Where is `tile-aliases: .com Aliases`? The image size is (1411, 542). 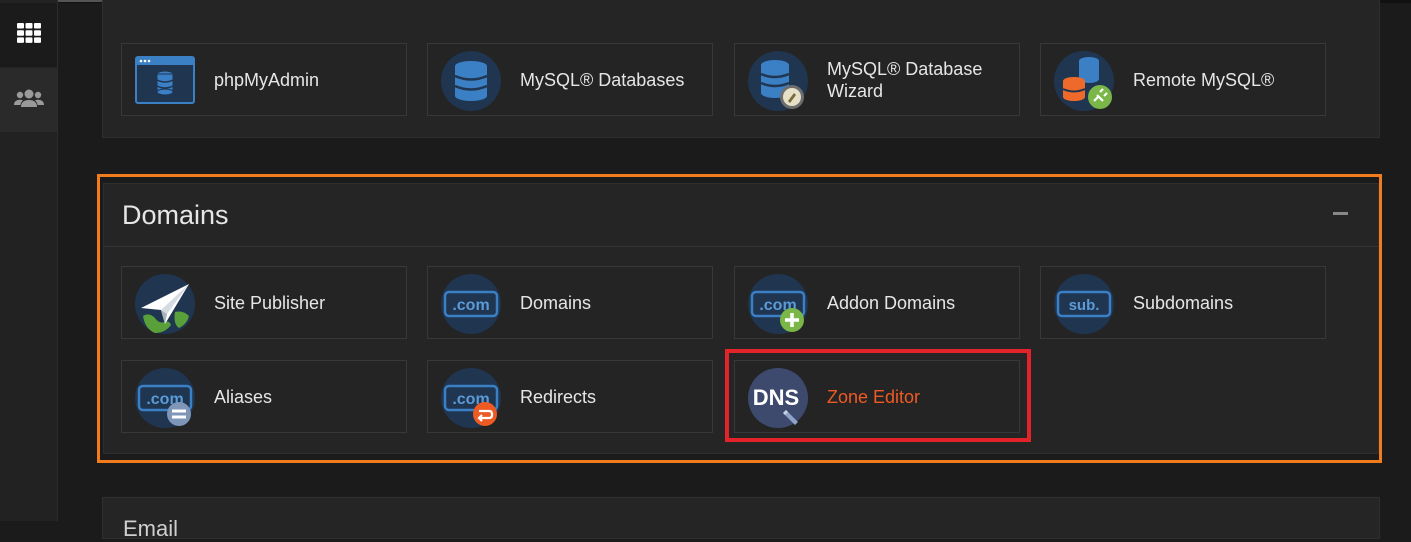 tile-aliases: .com Aliases is located at coordinates (264, 396).